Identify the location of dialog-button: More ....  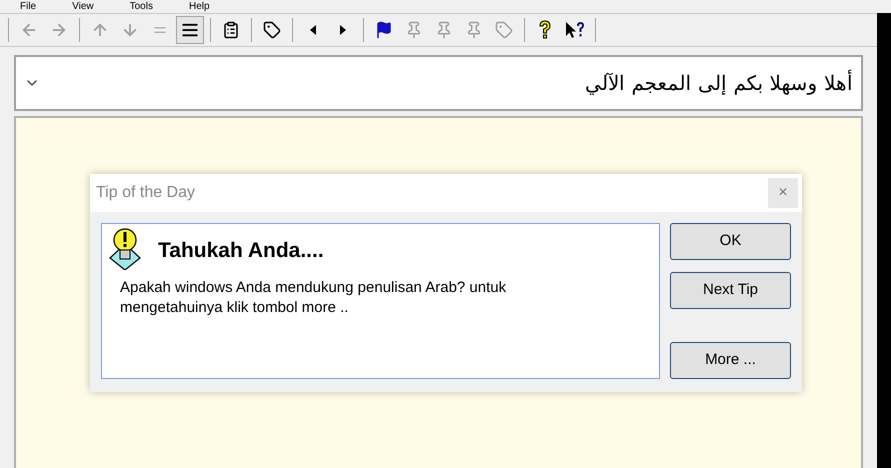
(730, 360).